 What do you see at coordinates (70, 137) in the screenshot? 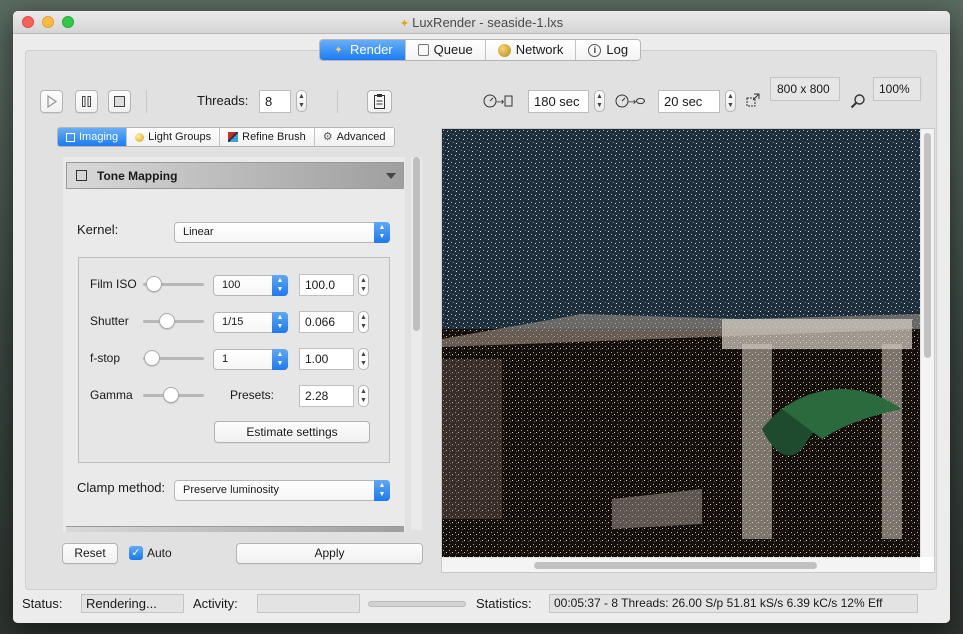
I see `imaging-icon` at bounding box center [70, 137].